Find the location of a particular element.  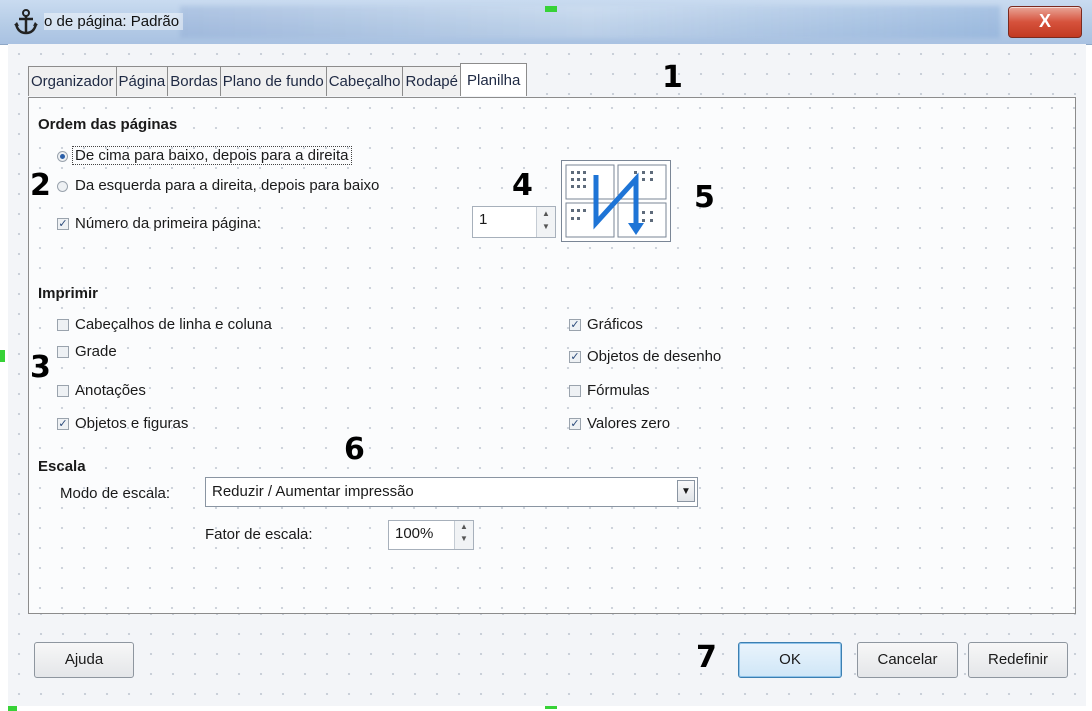

tab-page: Página is located at coordinates (141, 81).